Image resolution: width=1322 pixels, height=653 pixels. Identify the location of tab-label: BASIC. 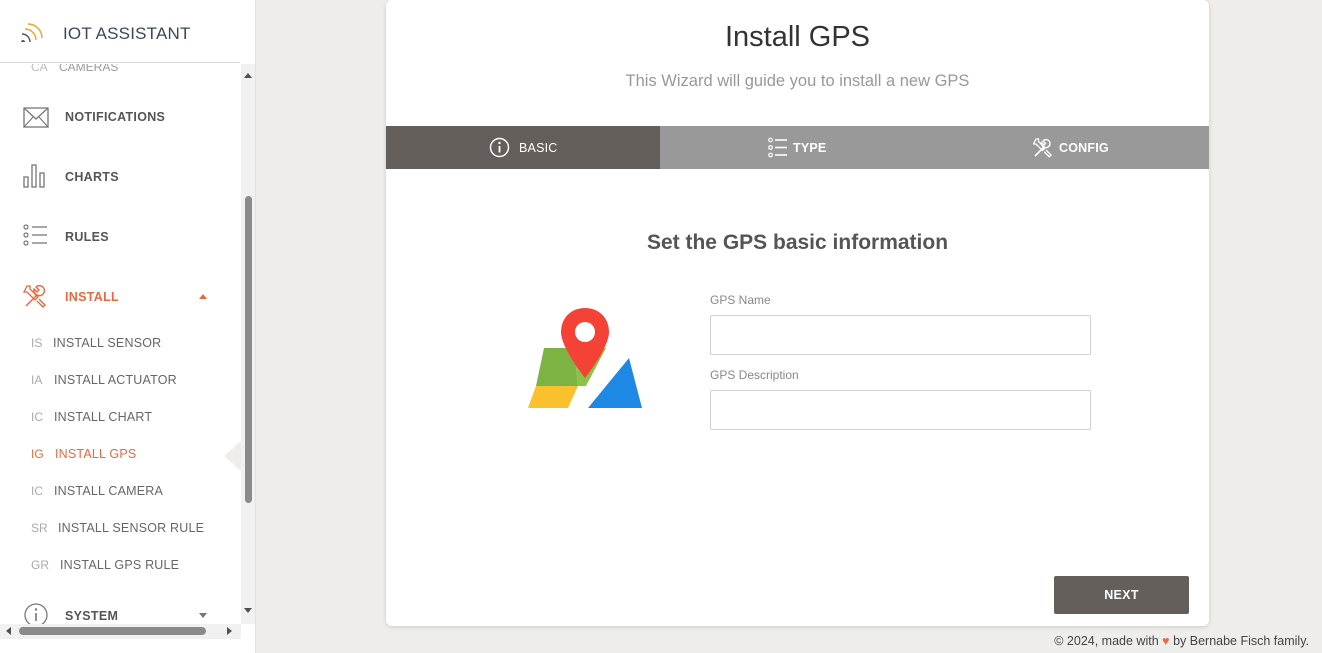
(538, 148).